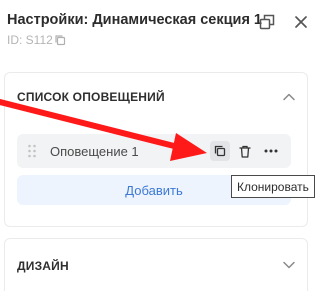 This screenshot has height=291, width=320. What do you see at coordinates (30, 40) in the screenshot?
I see `section-id-label: ID: S112` at bounding box center [30, 40].